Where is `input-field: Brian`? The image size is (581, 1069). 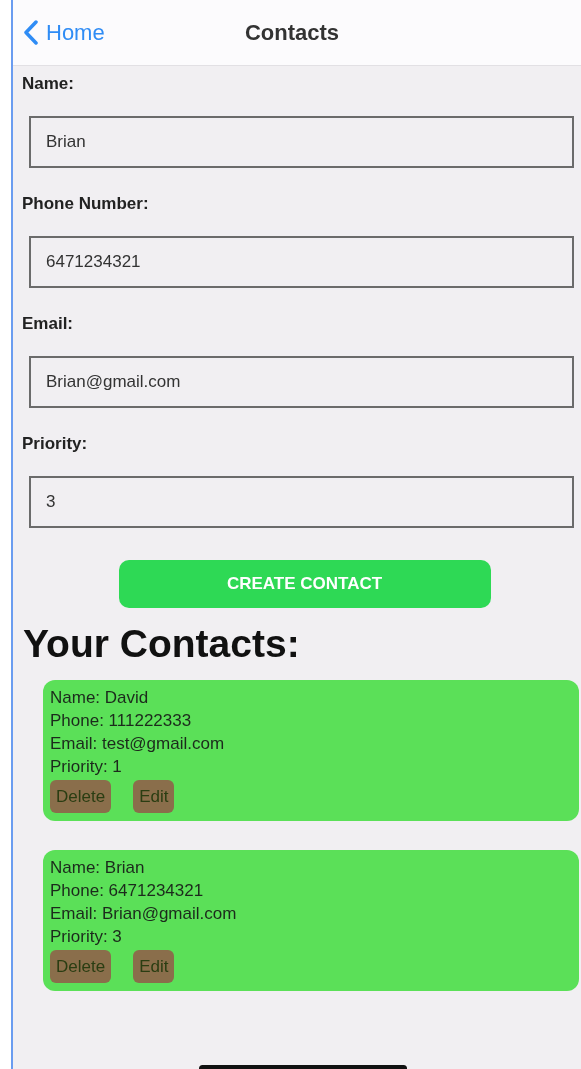 input-field: Brian is located at coordinates (301, 142).